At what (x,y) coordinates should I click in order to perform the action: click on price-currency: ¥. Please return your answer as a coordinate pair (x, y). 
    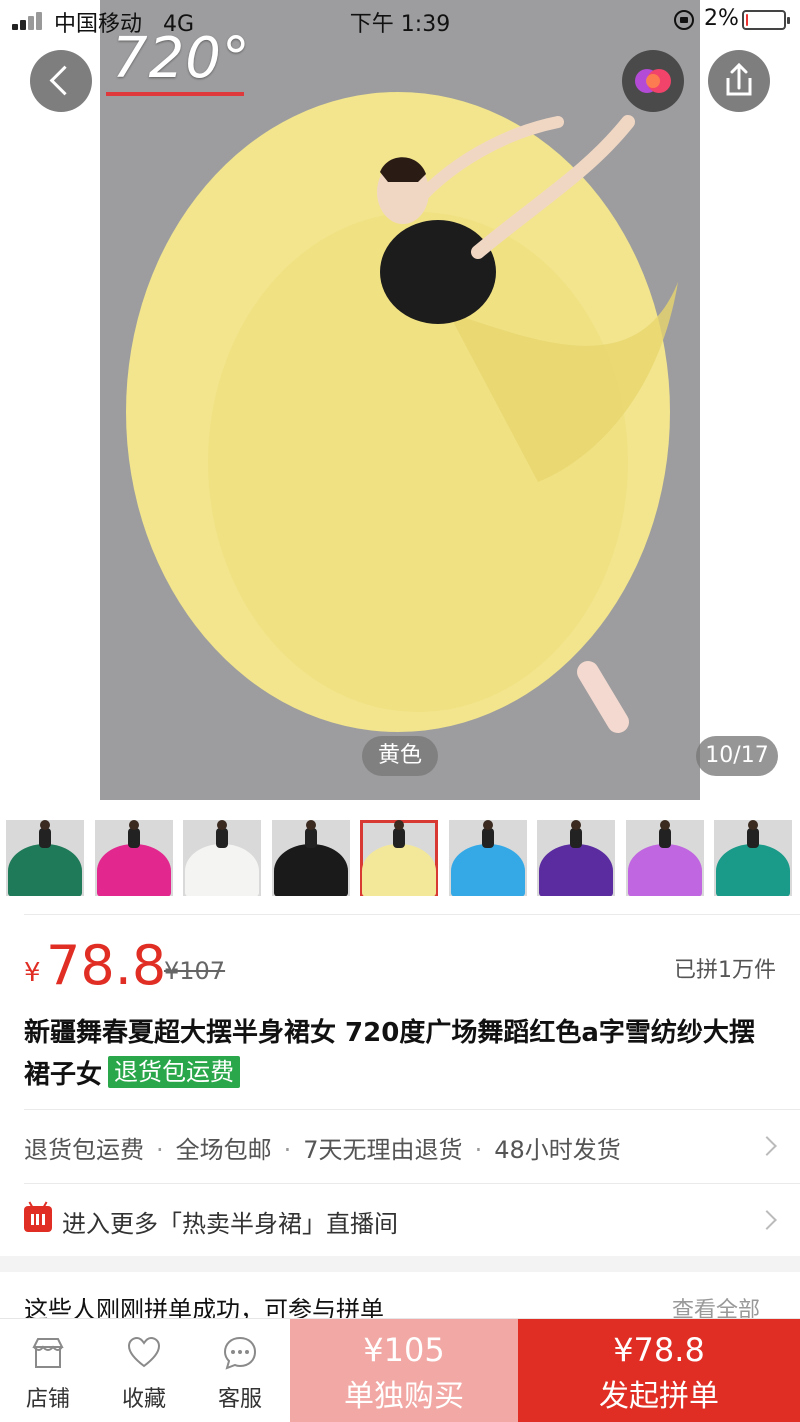
    Looking at the image, I should click on (32, 973).